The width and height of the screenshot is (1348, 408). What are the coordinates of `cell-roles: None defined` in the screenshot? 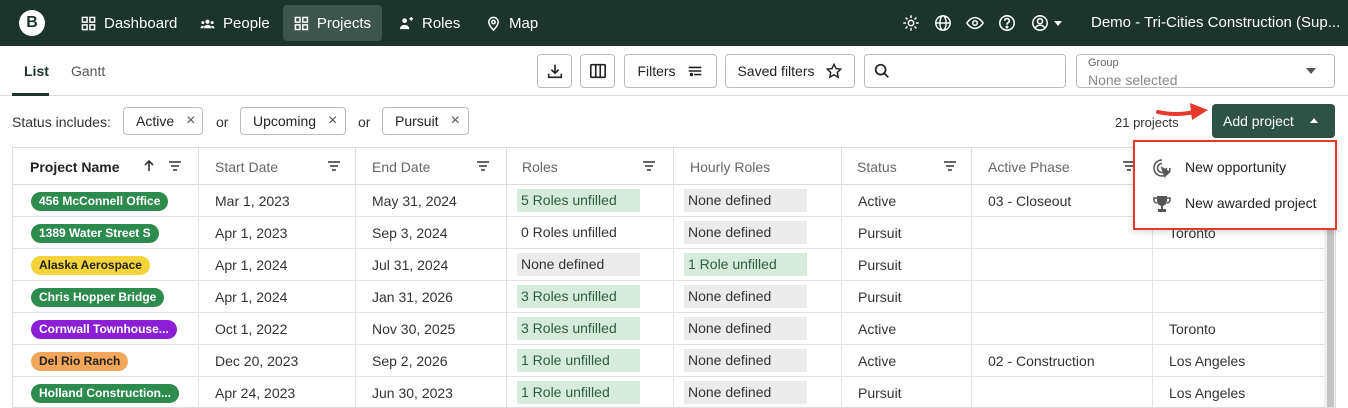 It's located at (590, 265).